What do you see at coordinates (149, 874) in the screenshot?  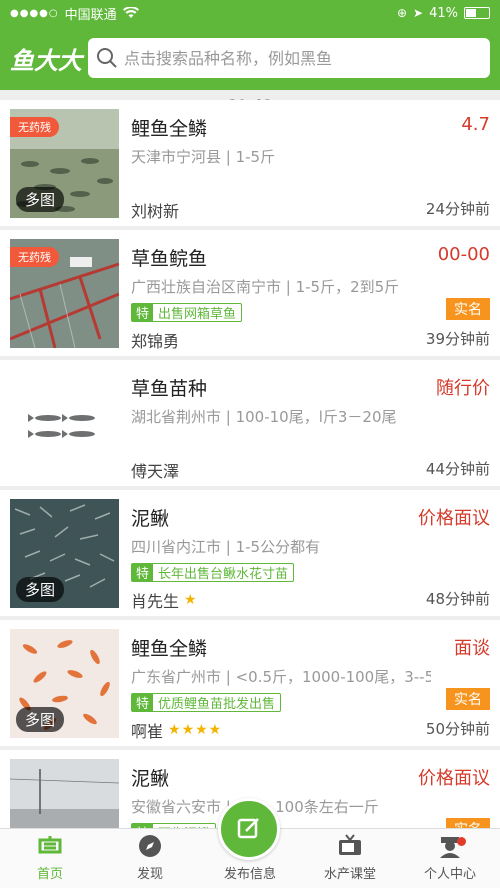 I see `tab-label: 发现` at bounding box center [149, 874].